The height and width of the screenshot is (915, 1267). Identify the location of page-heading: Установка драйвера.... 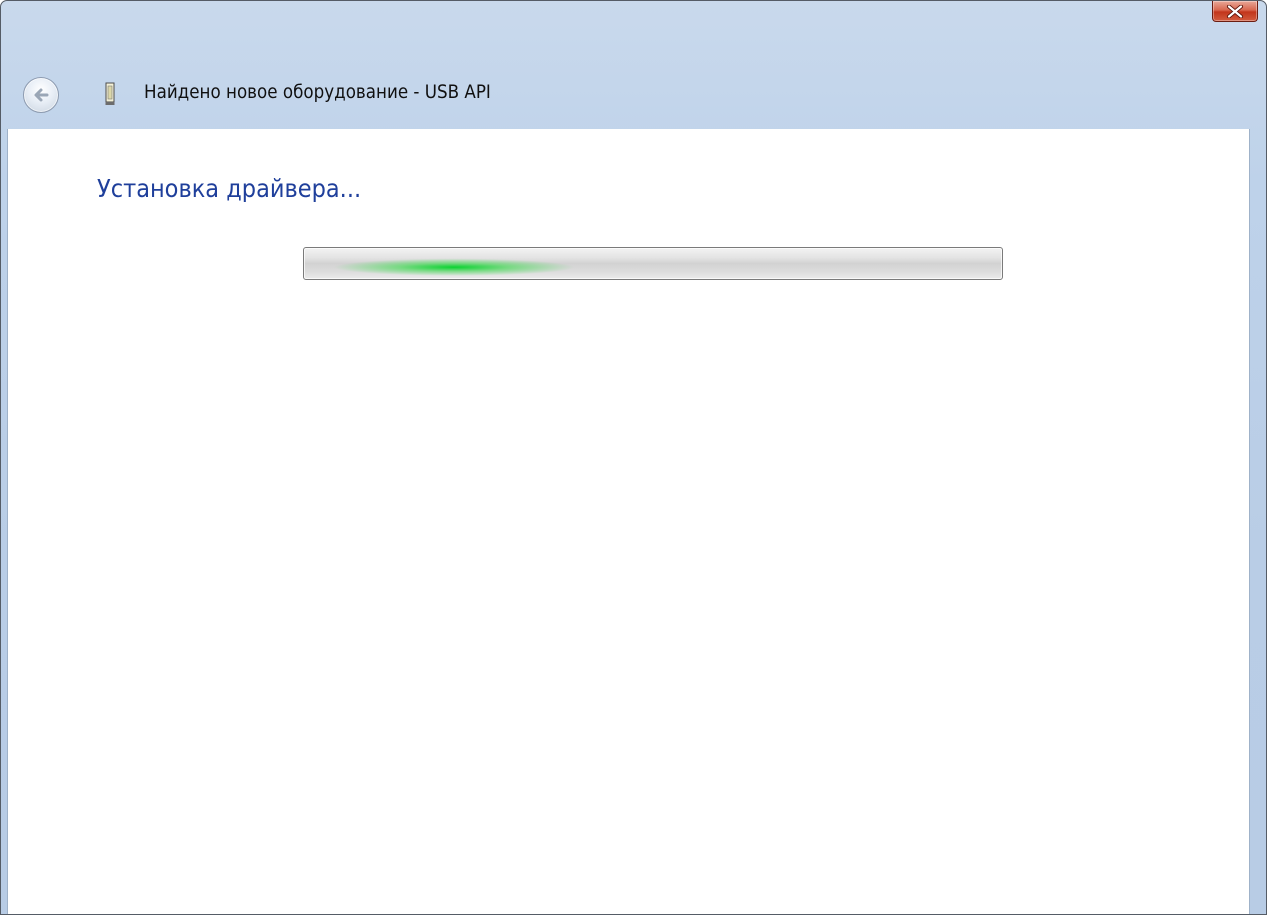
(229, 188).